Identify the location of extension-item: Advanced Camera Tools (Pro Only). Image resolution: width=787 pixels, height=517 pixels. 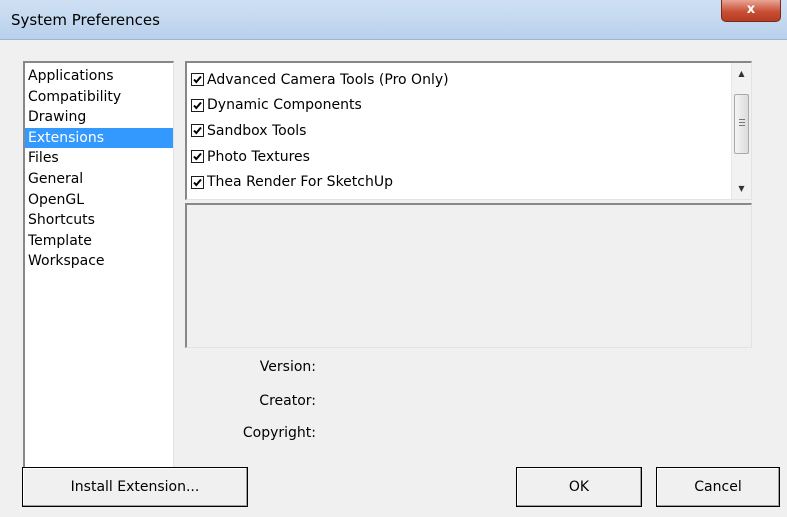
(320, 80).